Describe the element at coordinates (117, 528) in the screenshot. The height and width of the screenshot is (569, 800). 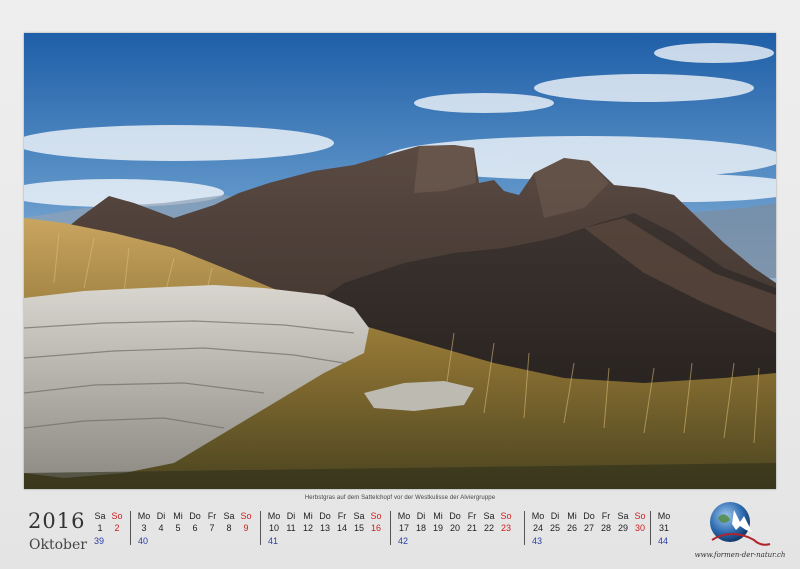
I see `day-date: 2` at that location.